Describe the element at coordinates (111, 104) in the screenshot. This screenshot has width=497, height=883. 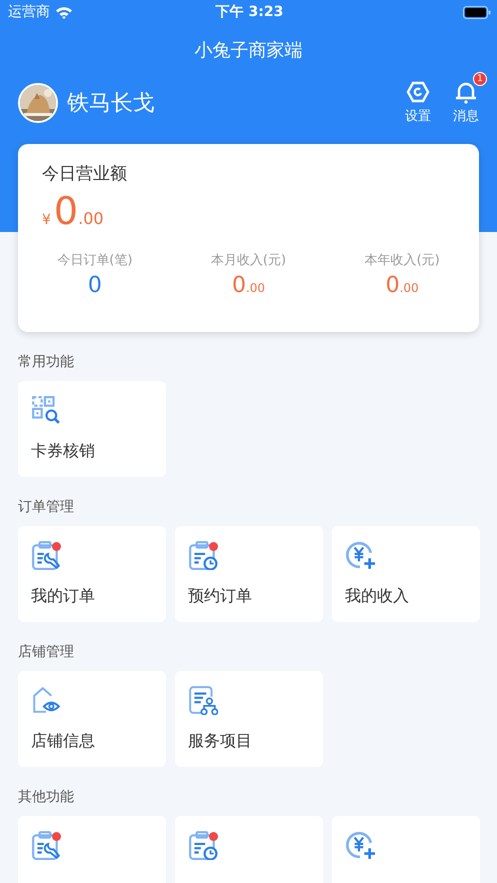
I see `user-name: 铁马长戈` at that location.